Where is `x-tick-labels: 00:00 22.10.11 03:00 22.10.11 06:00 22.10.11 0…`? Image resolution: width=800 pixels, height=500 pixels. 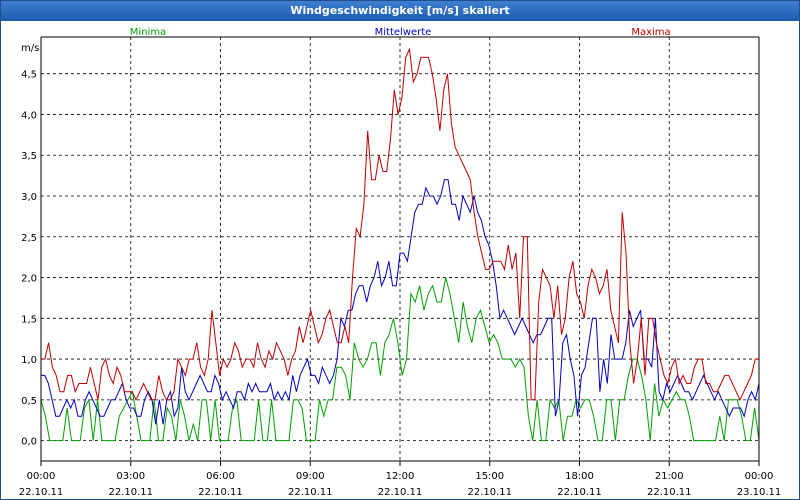
x-tick-labels: 00:00 22.10.11 03:00 22.10.11 06:00 22.10.11 0… is located at coordinates (400, 484).